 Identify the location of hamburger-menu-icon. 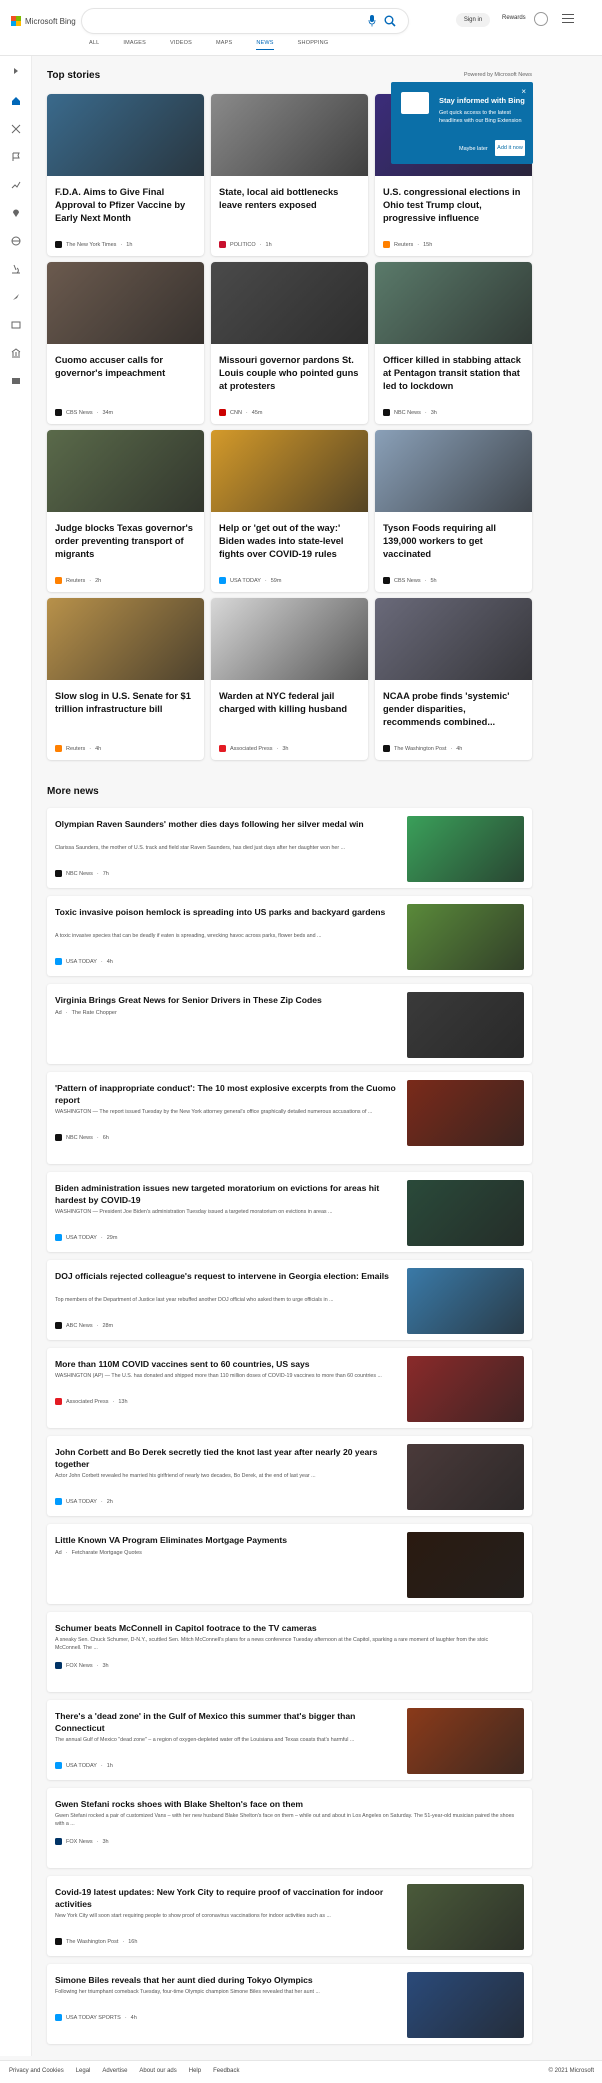
(568, 19).